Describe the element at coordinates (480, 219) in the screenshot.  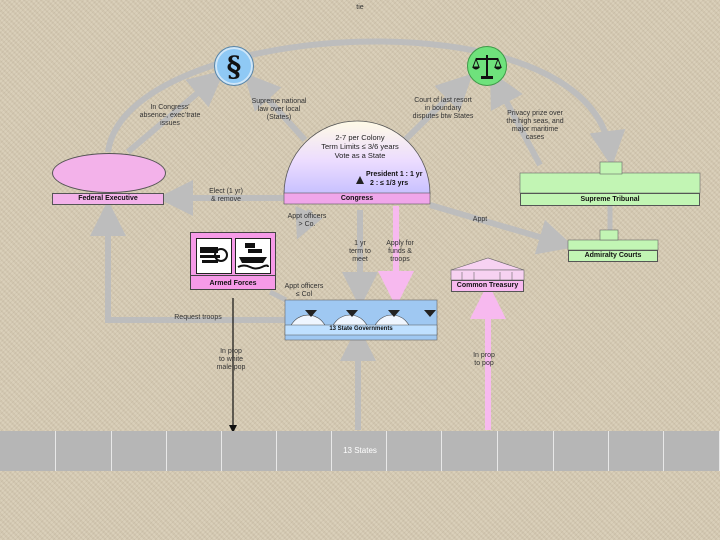
I see `label-appt: Appt` at that location.